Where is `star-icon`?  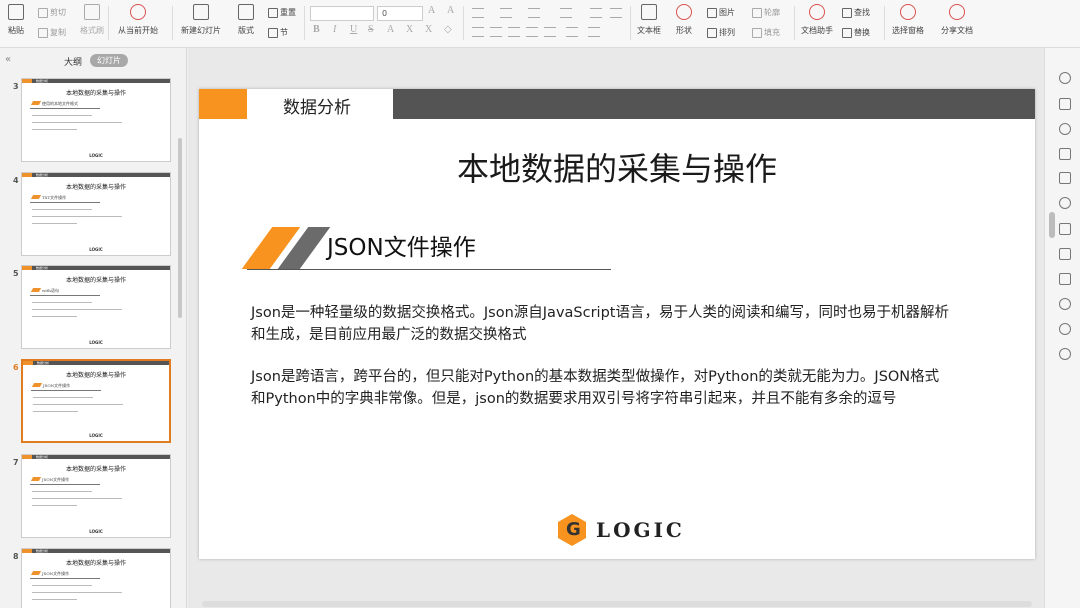 star-icon is located at coordinates (1065, 78).